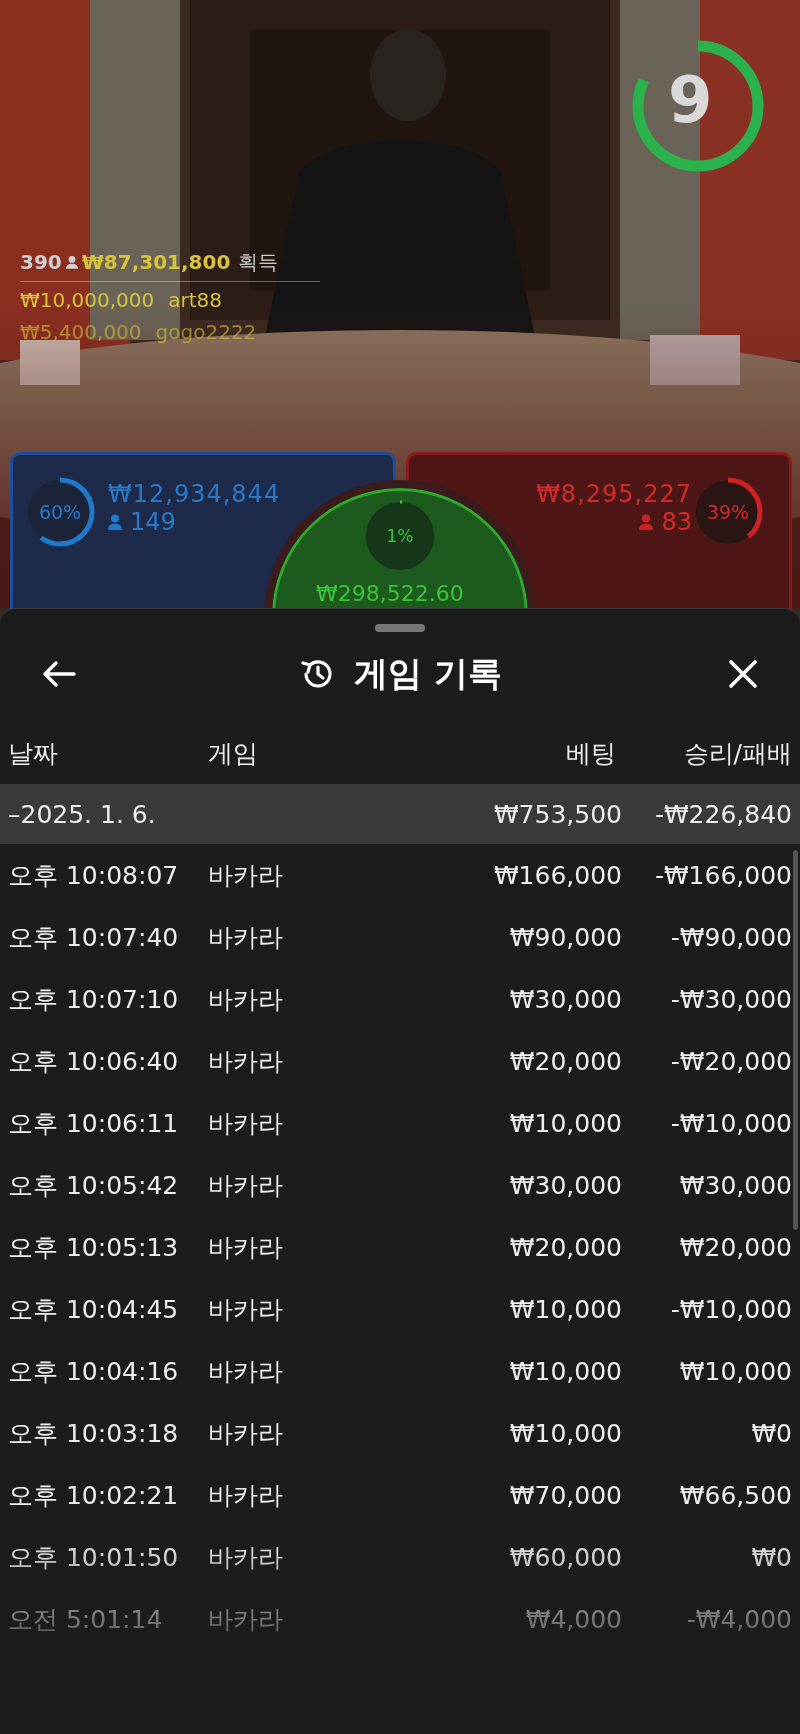  Describe the element at coordinates (735, 1247) in the screenshot. I see `result-cell-text: ₩20,000` at that location.